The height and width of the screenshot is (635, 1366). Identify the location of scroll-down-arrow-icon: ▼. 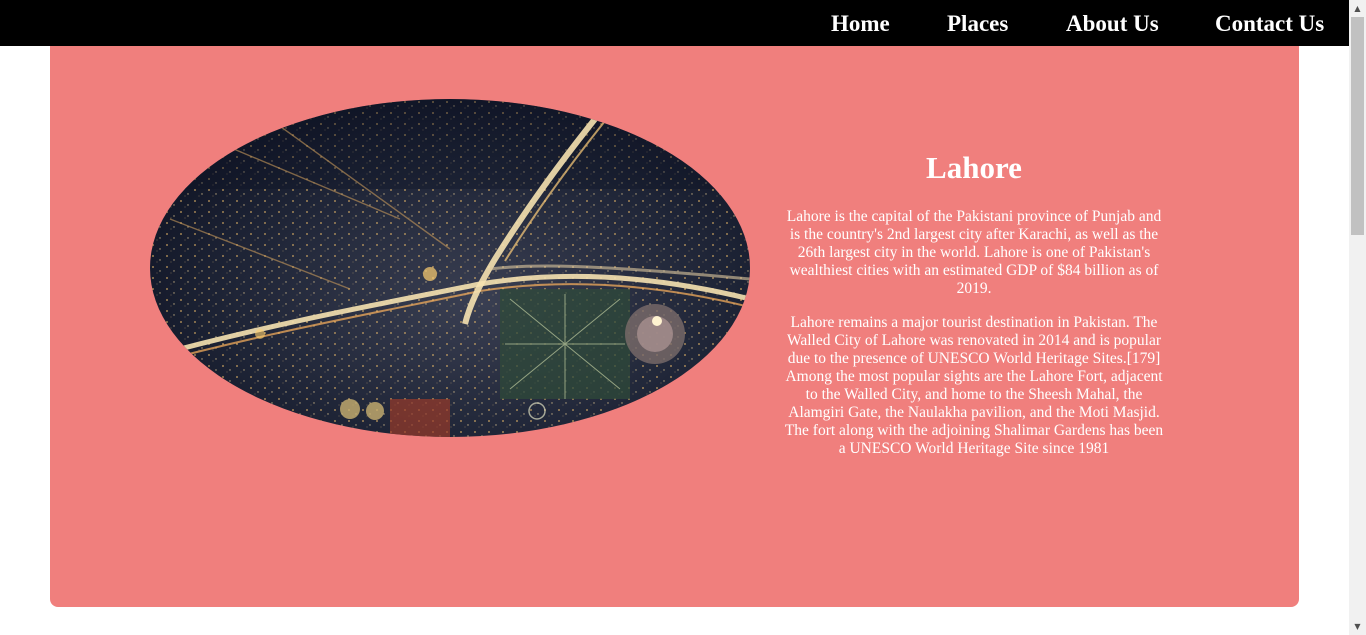
(1357, 626).